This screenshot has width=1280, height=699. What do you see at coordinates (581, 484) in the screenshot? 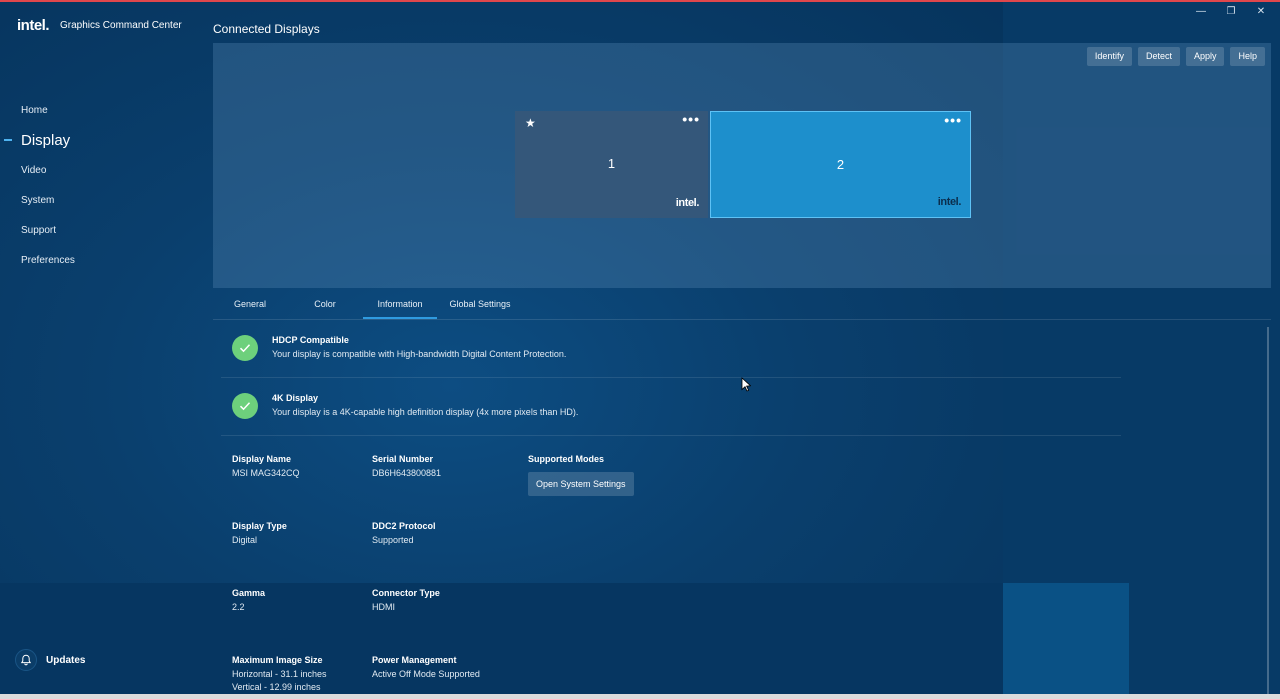
I see `open-system-settings-button: Open System Settings` at bounding box center [581, 484].